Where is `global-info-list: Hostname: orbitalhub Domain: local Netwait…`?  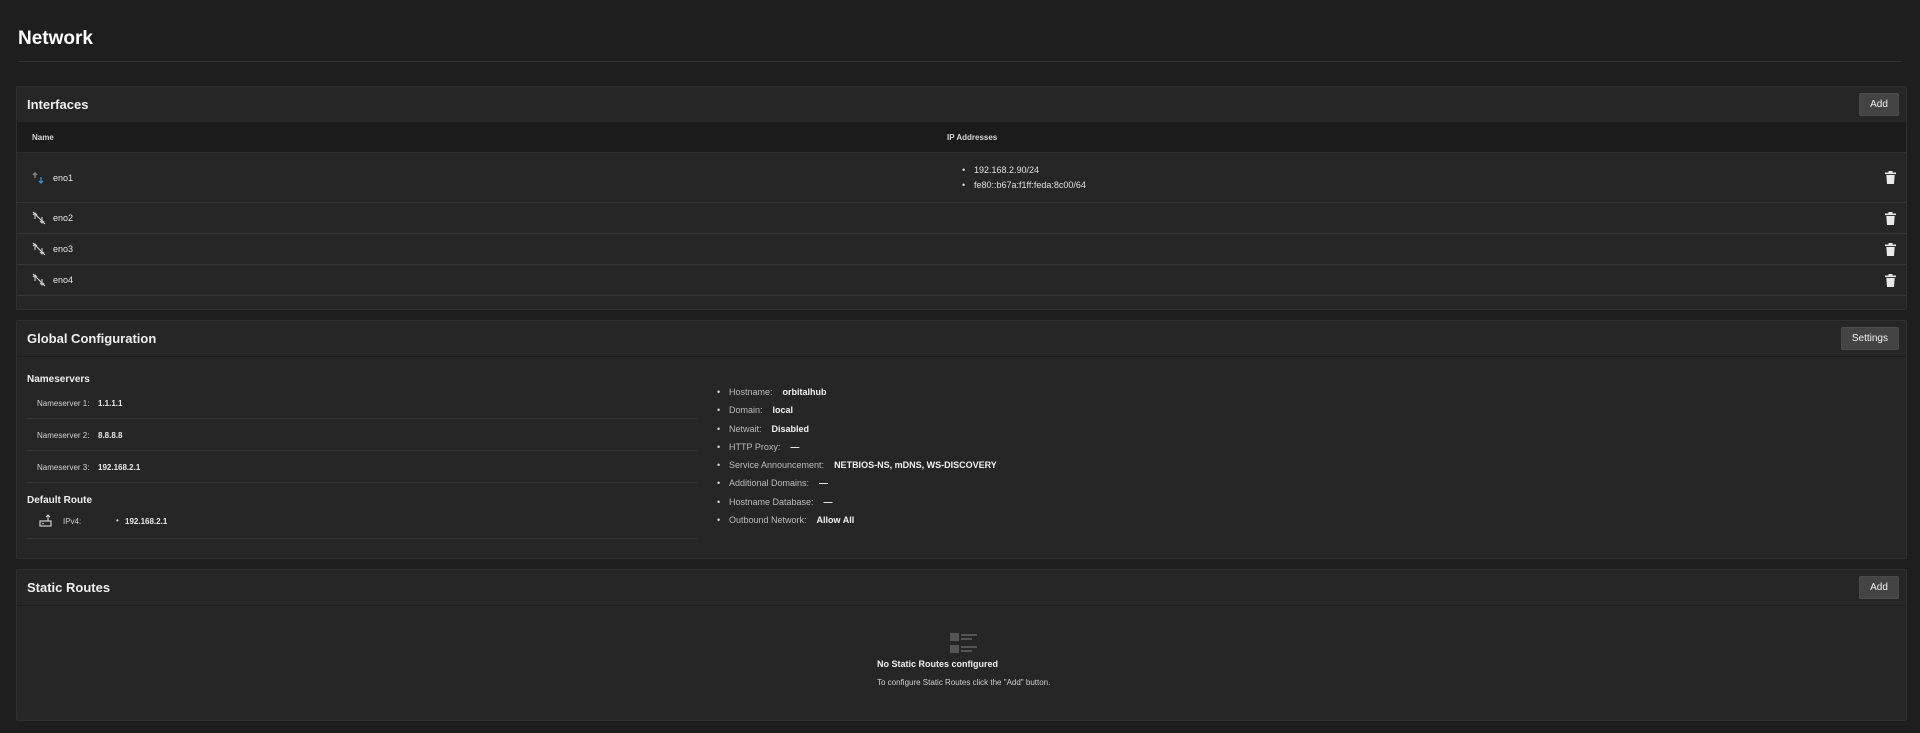 global-info-list: Hostname: orbitalhub Domain: local Netwait… is located at coordinates (857, 456).